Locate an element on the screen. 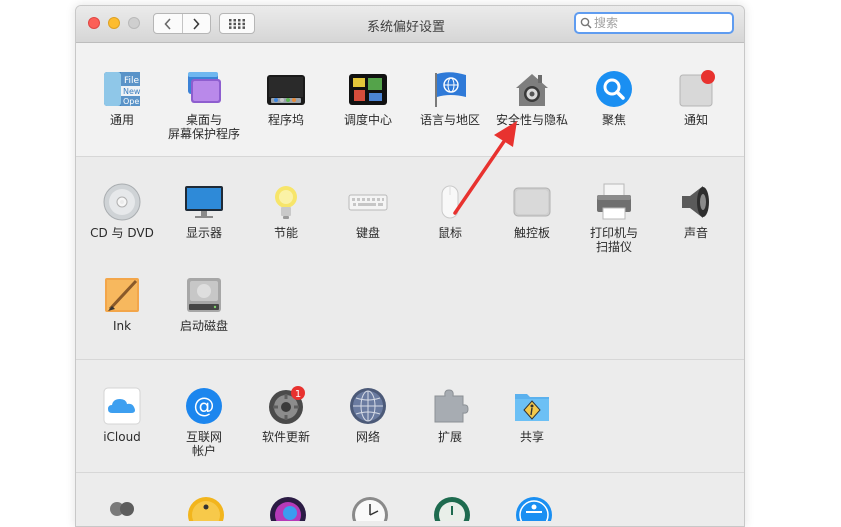  pref-security-privacy: 安全性与隐私 is located at coordinates (532, 98).